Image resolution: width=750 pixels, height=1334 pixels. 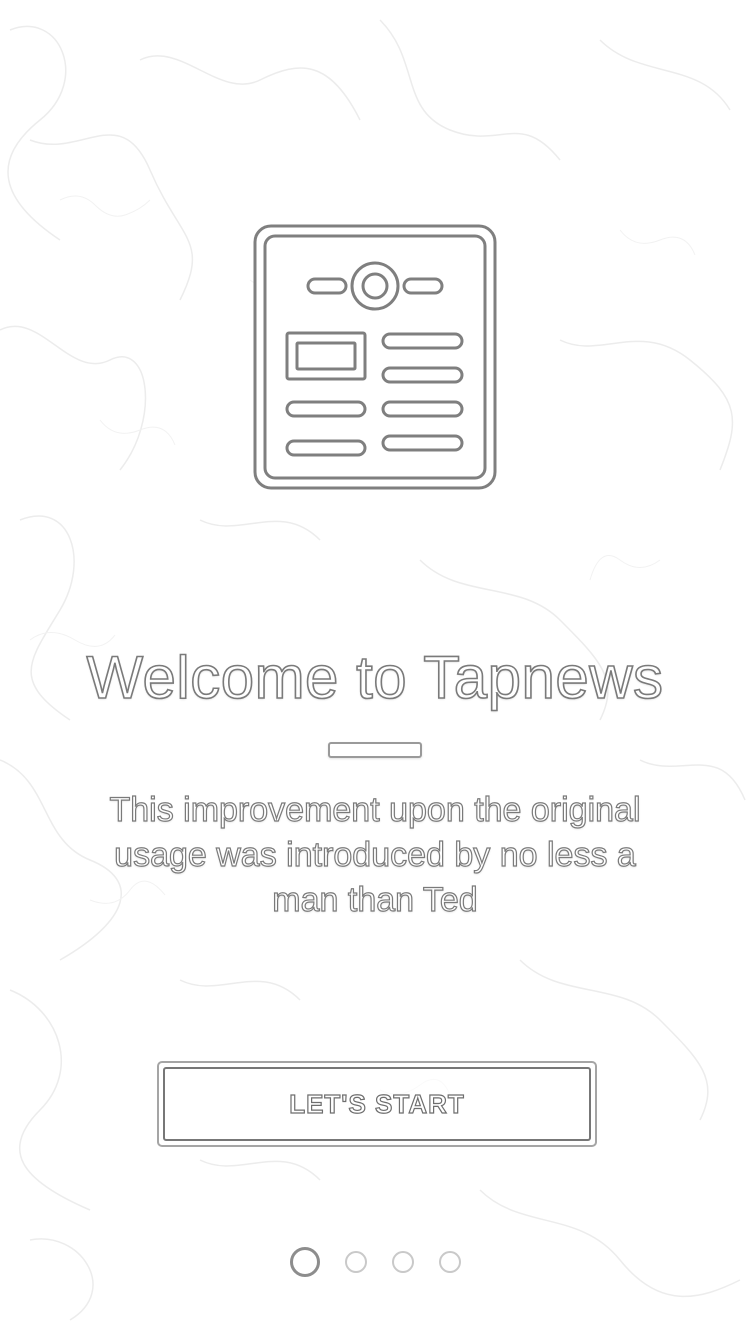 I want to click on page-indicator, so click(x=375, y=1262).